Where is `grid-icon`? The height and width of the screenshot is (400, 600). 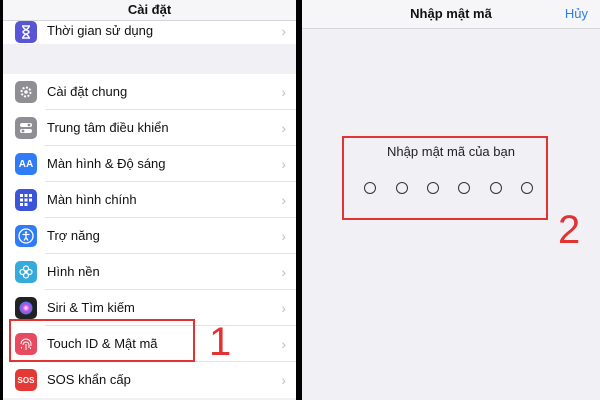
grid-icon is located at coordinates (26, 200).